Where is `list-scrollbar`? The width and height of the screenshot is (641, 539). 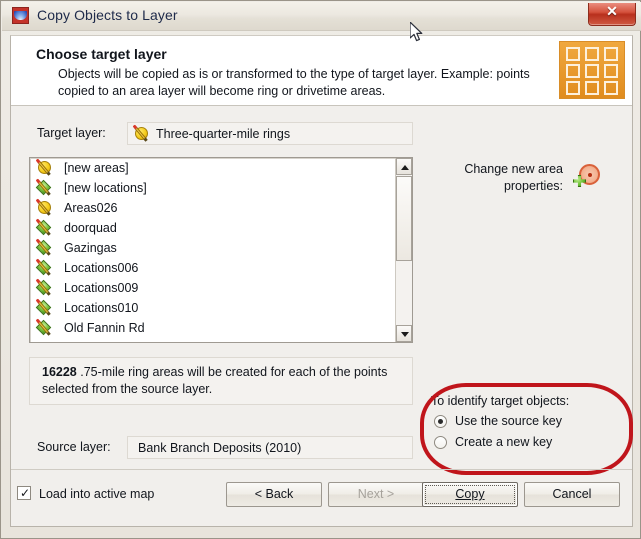 list-scrollbar is located at coordinates (403, 250).